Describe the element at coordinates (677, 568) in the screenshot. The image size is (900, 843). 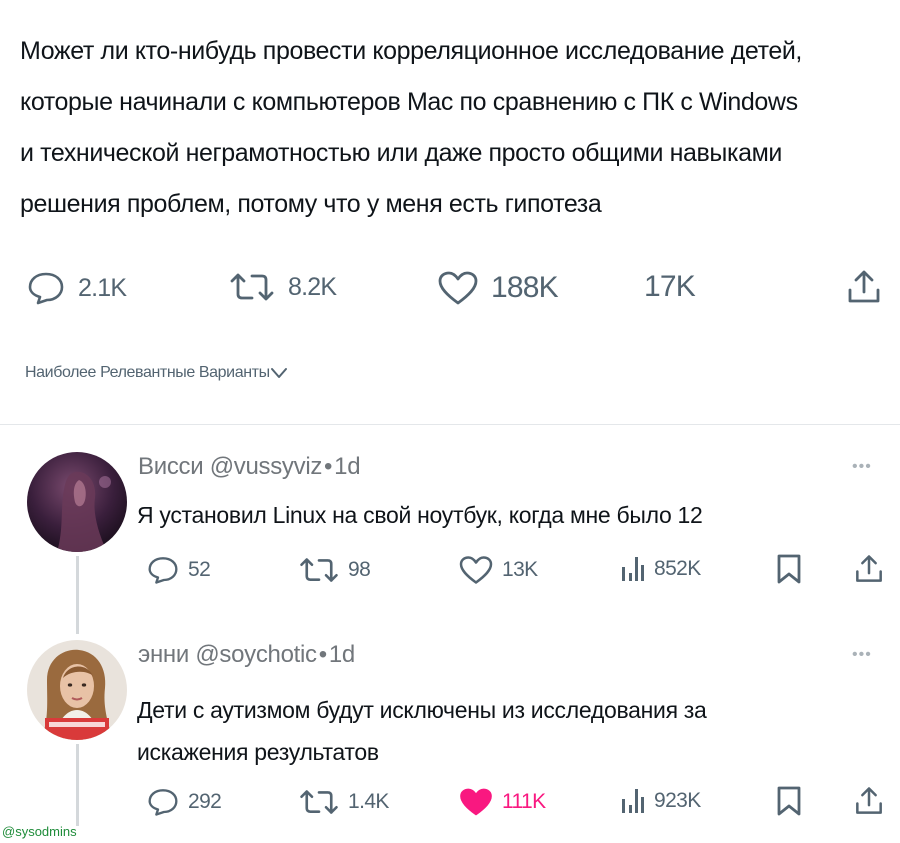
I see `views-count: 852K` at that location.